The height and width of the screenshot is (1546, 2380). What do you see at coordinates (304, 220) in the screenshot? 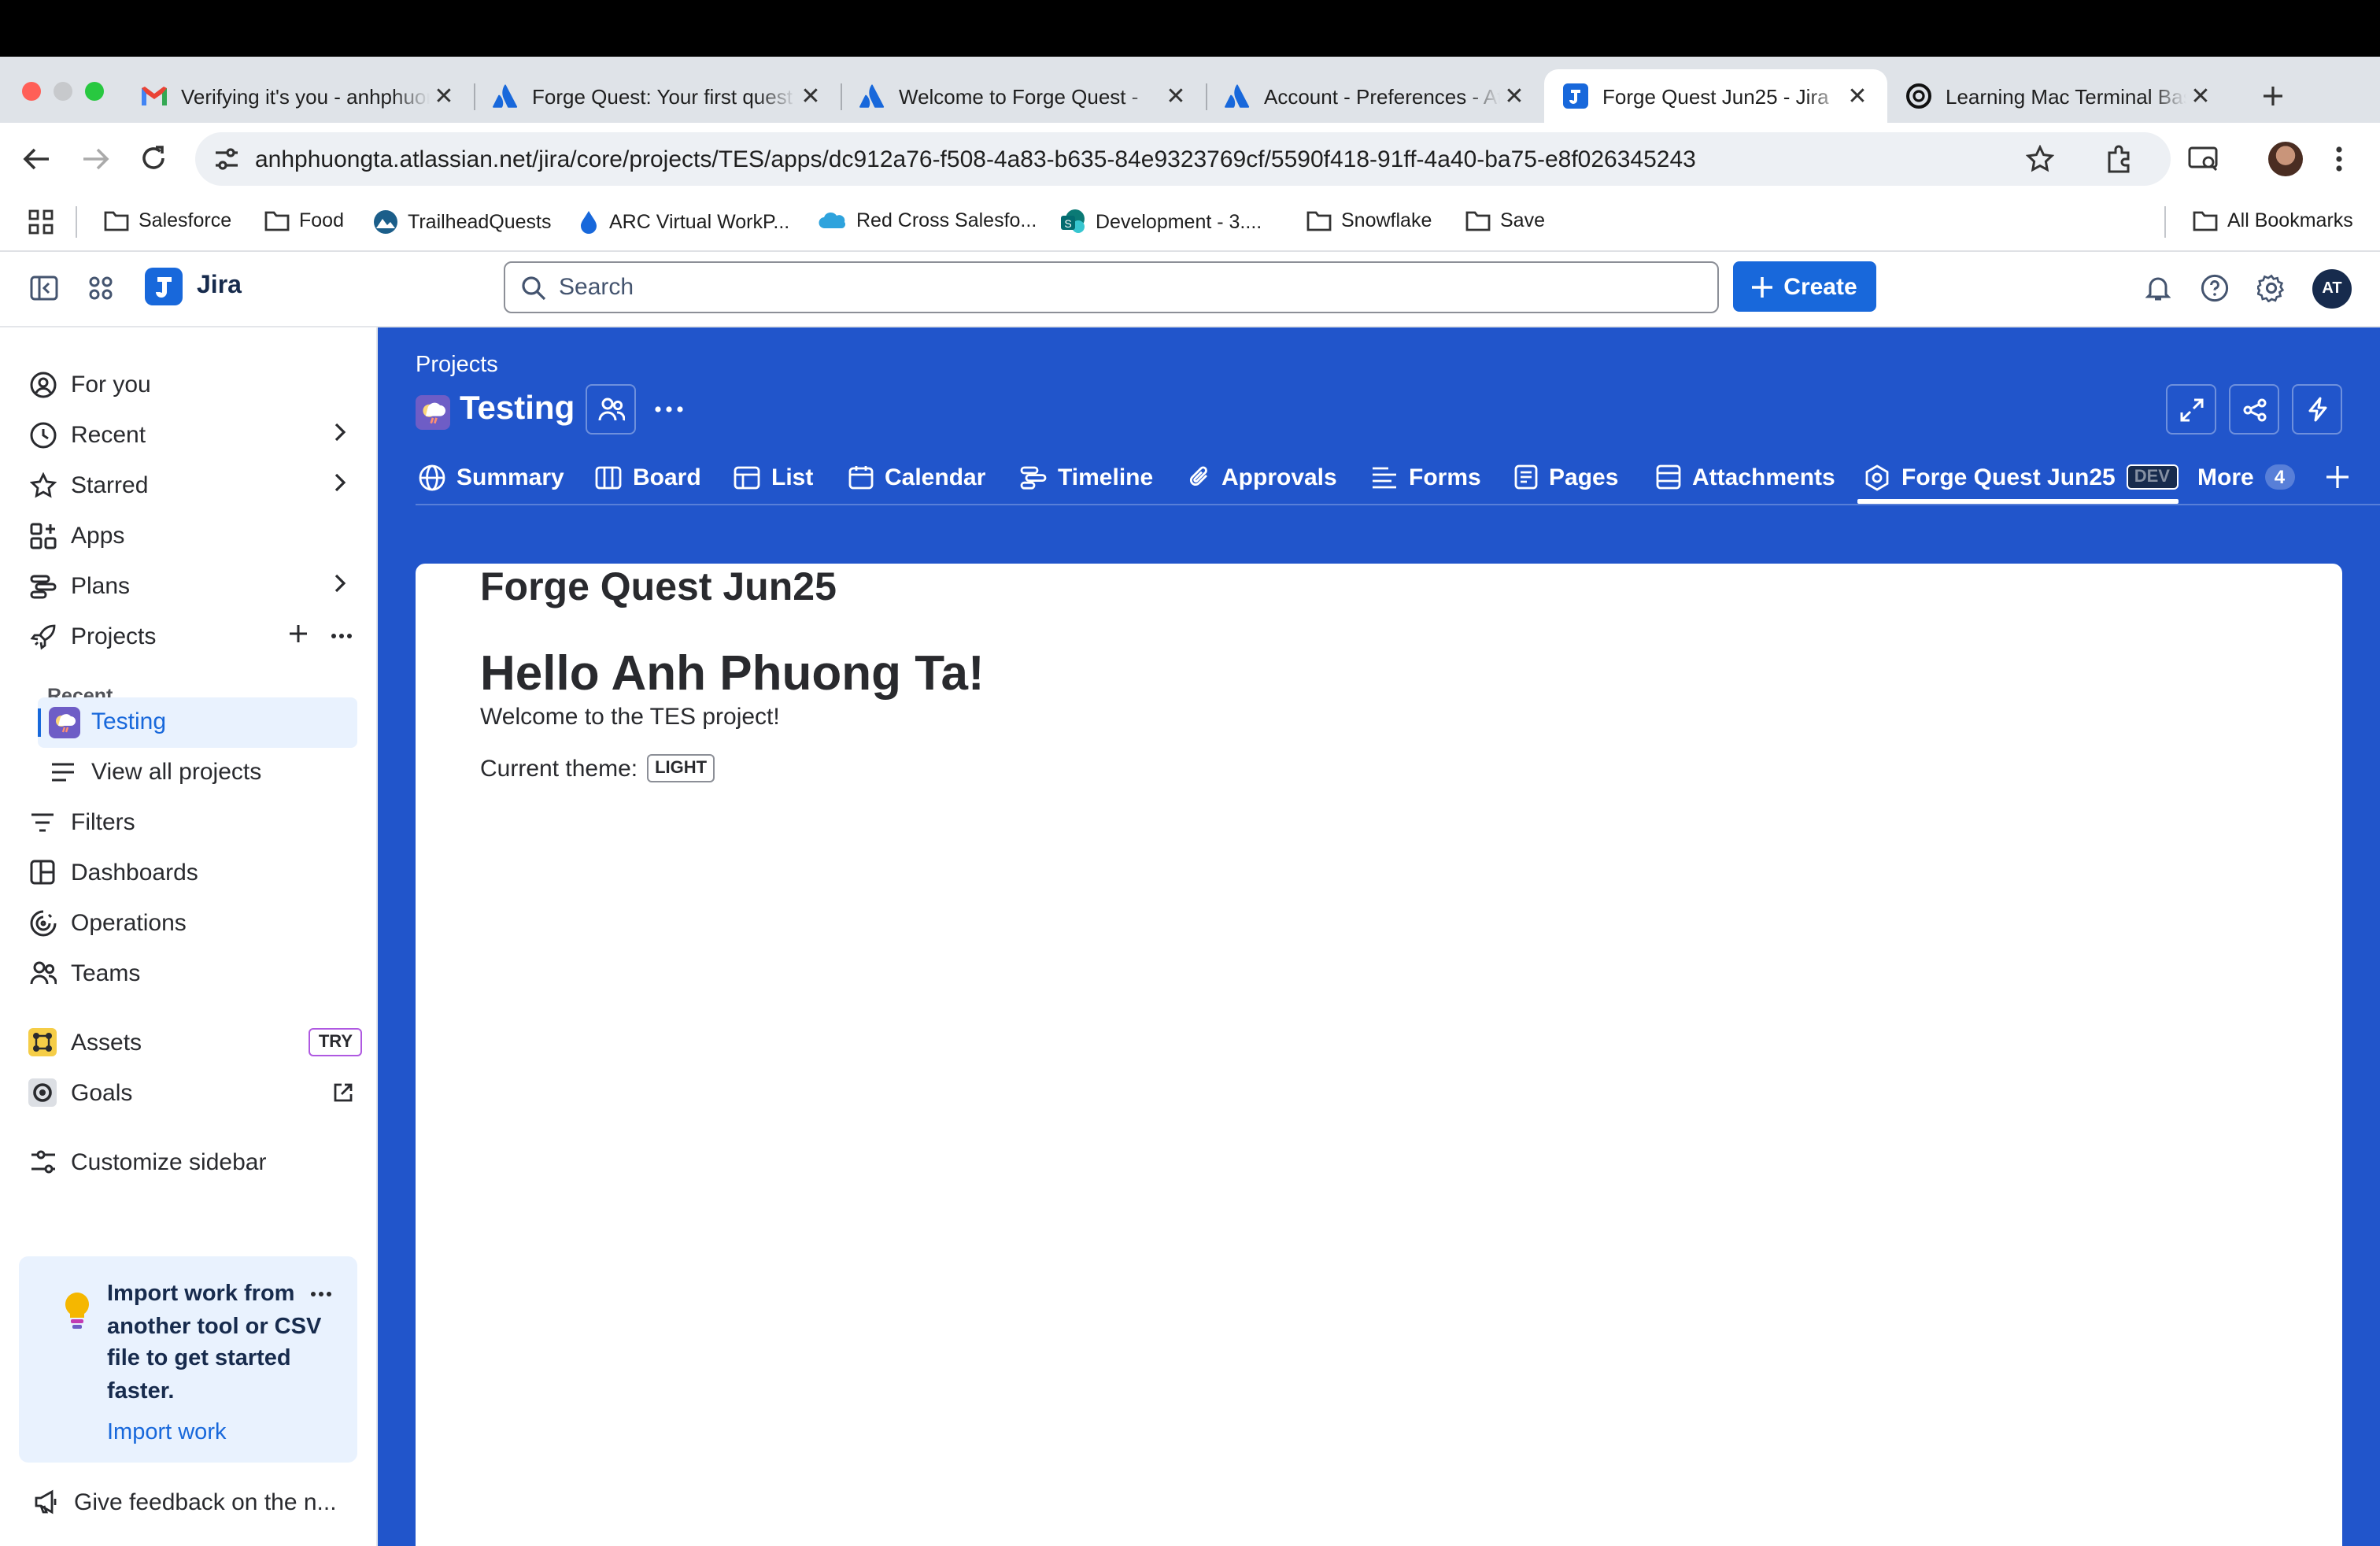
I see `bookmark-item: Food` at bounding box center [304, 220].